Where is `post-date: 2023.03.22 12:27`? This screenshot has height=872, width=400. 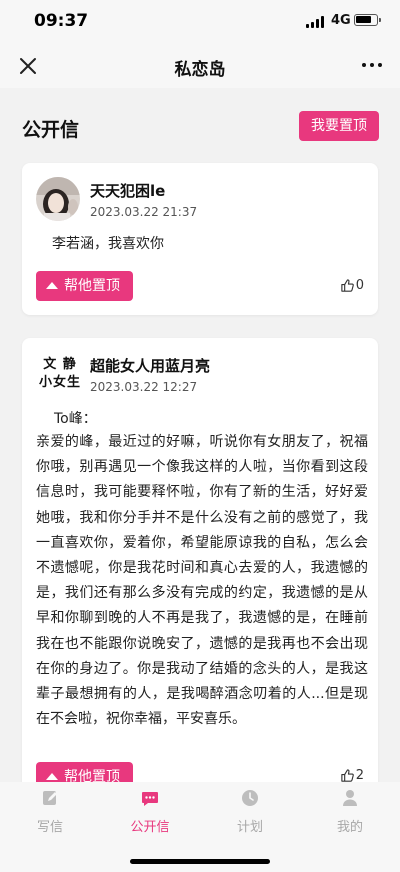
post-date: 2023.03.22 12:27 is located at coordinates (144, 387).